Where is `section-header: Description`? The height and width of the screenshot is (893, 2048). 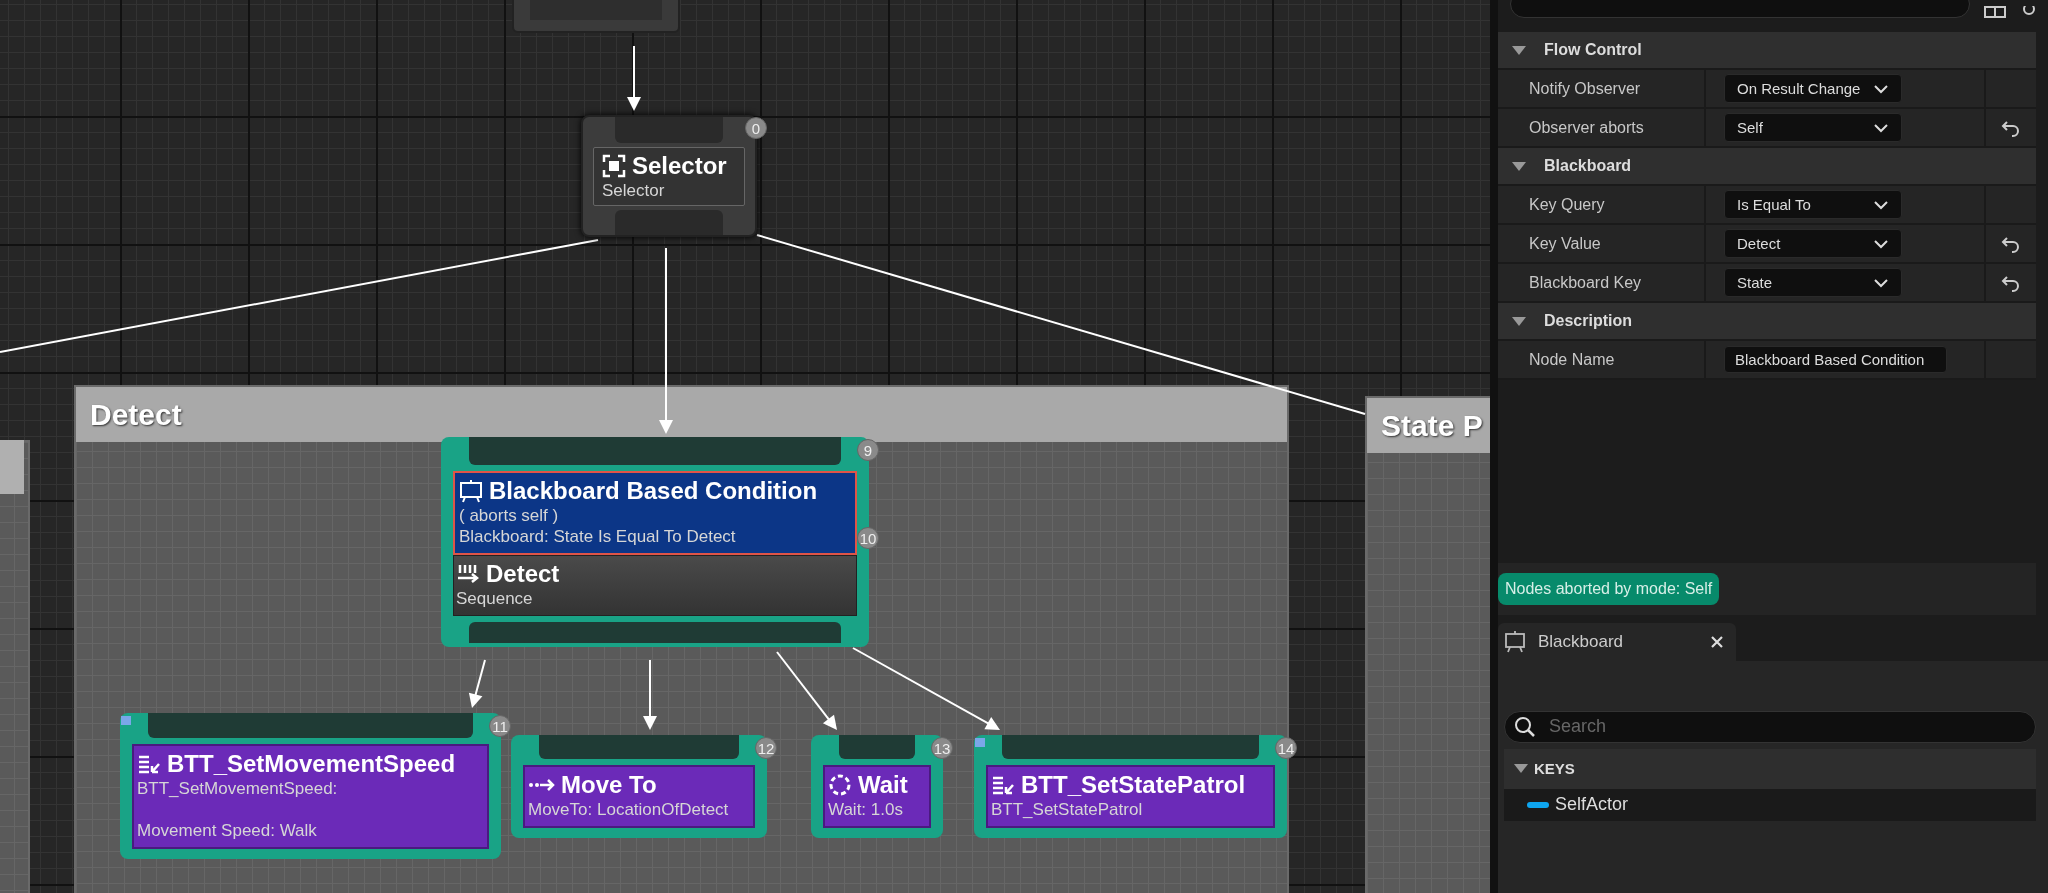 section-header: Description is located at coordinates (1588, 321).